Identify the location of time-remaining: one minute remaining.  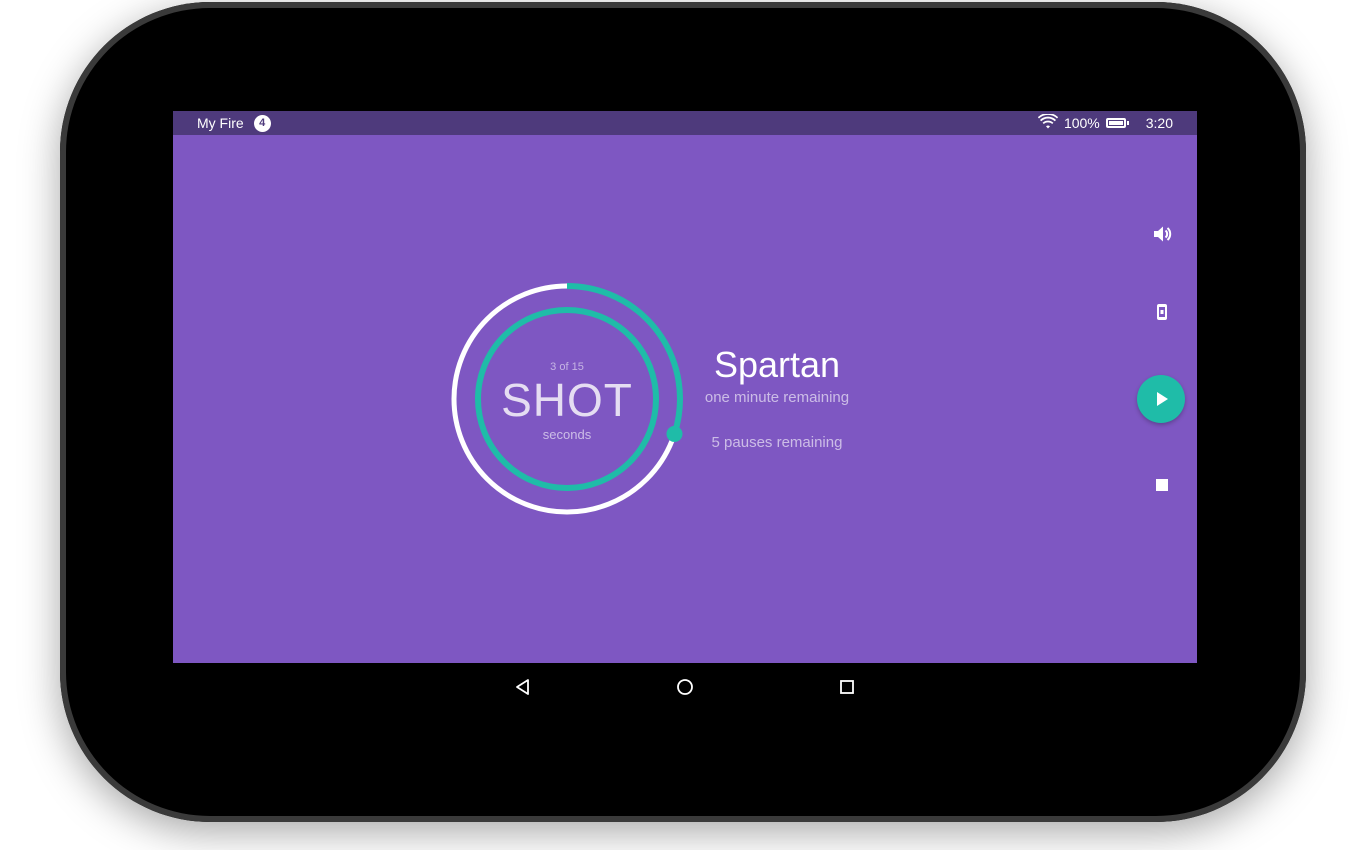
(777, 397).